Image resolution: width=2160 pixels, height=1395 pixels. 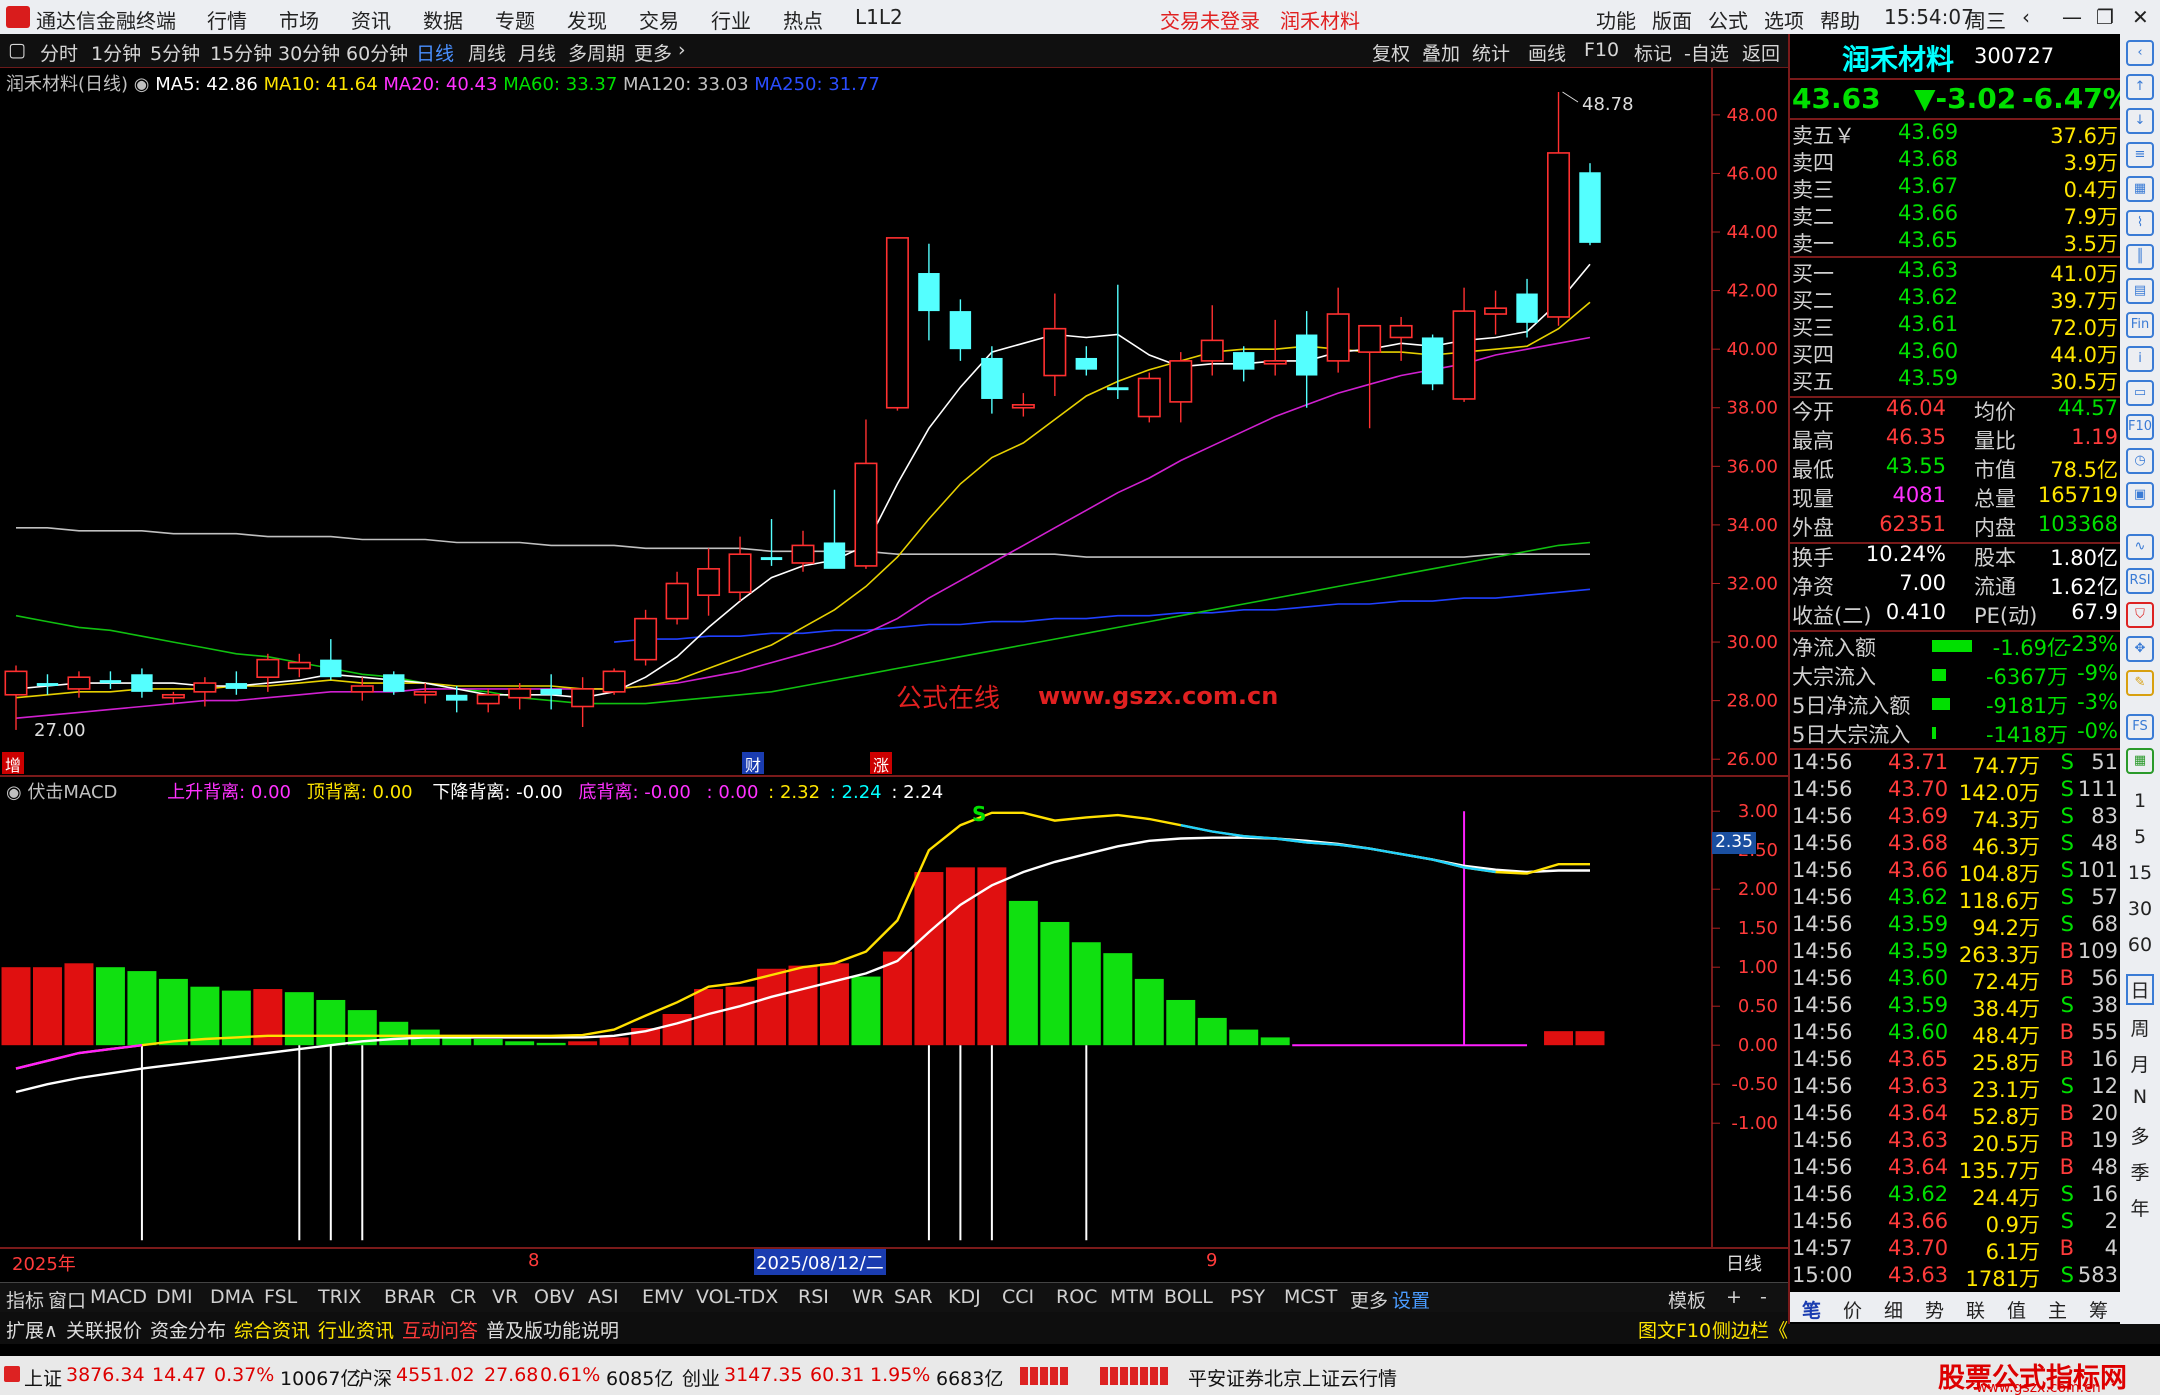 I want to click on bid-row: 买一 43.63 41.0万, so click(x=1956, y=272).